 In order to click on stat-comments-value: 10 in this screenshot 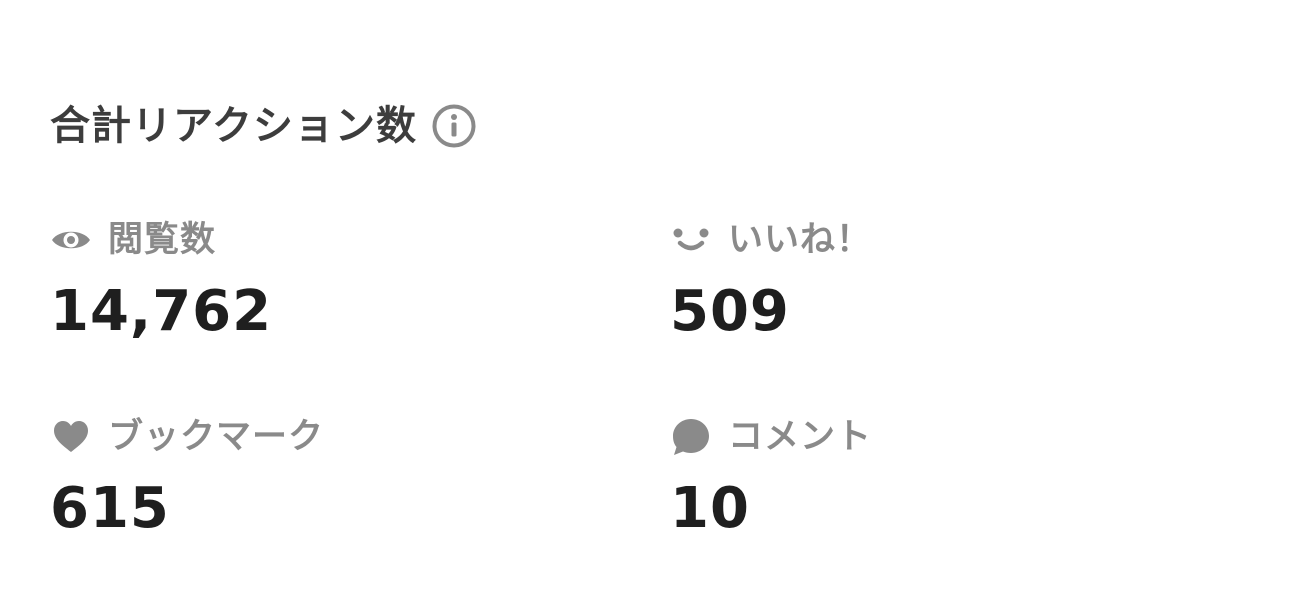, I will do `click(710, 508)`.